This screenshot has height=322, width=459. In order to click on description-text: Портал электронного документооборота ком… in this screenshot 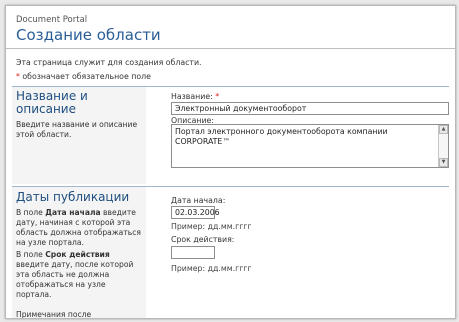, I will do `click(281, 136)`.